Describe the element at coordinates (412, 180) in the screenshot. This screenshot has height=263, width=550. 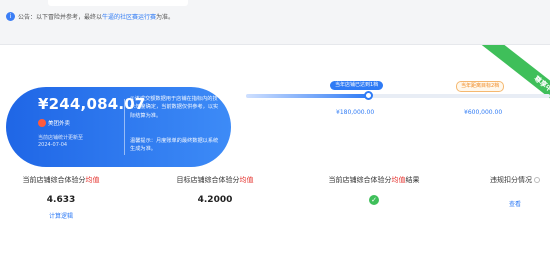
I see `metric-title-suffix: 结果` at that location.